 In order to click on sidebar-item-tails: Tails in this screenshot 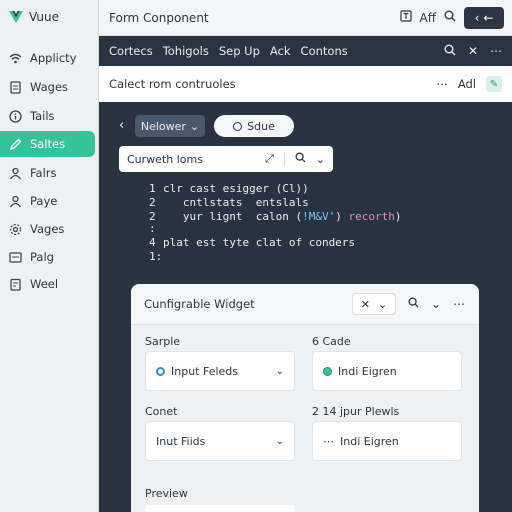, I will do `click(47, 116)`.